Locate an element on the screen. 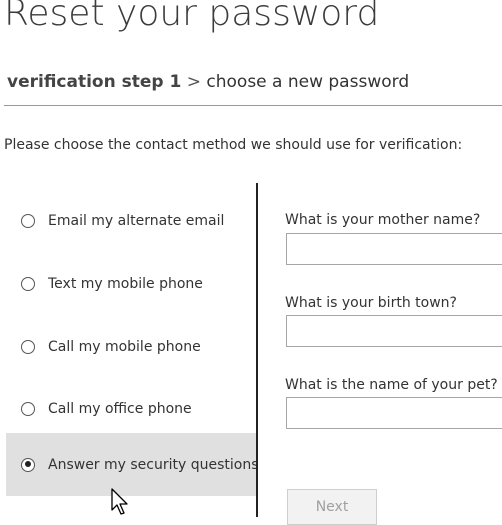  method-option-call-mobile: Call my mobile phone is located at coordinates (131, 347).